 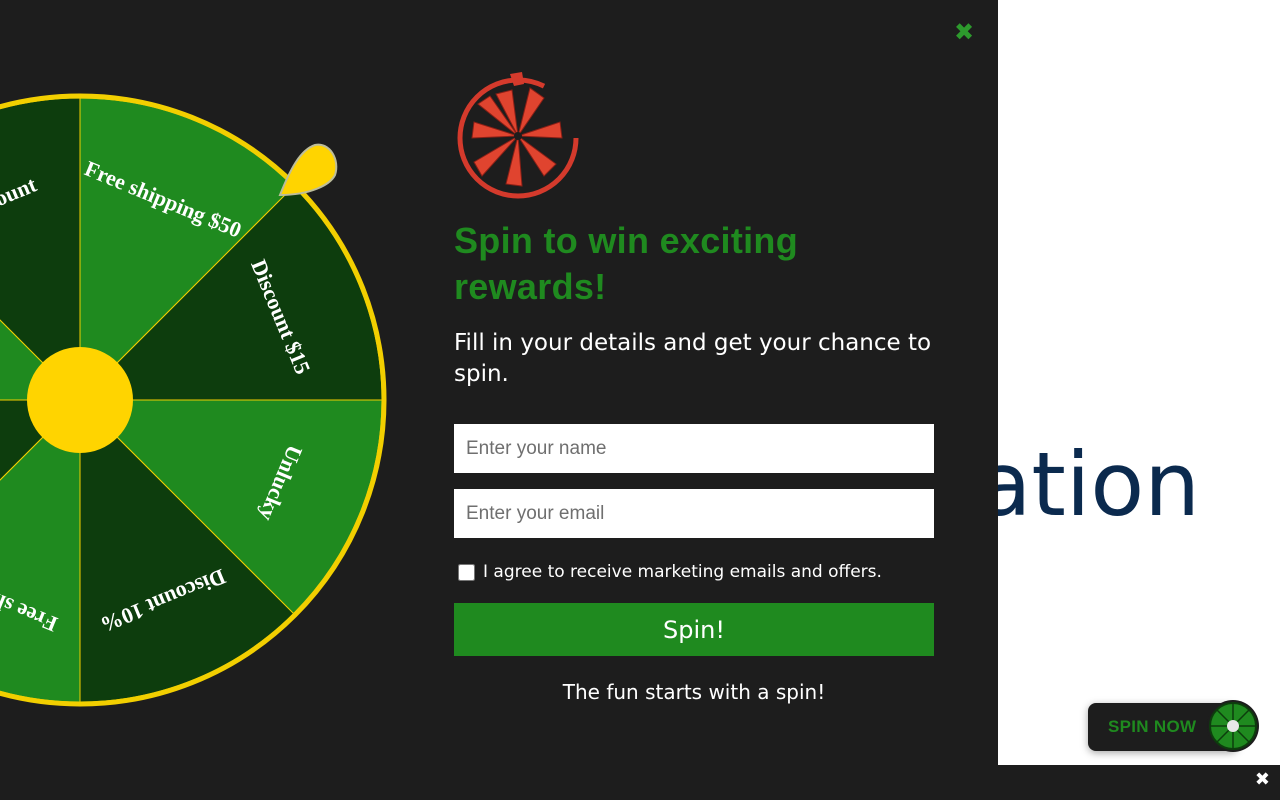 What do you see at coordinates (694, 448) in the screenshot?
I see `name-input` at bounding box center [694, 448].